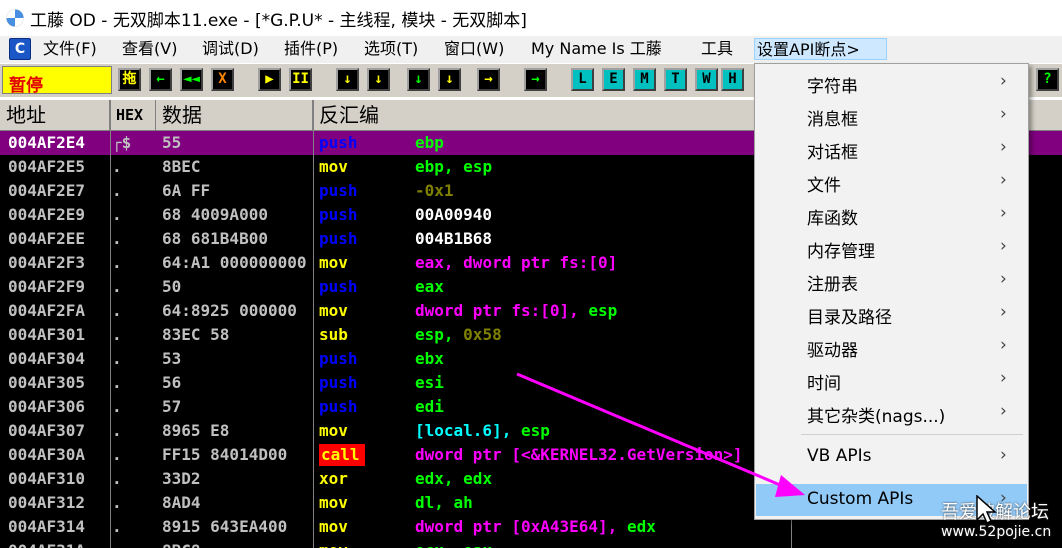  Describe the element at coordinates (129, 79) in the screenshot. I see `toolbar-drag-button: 拖` at that location.